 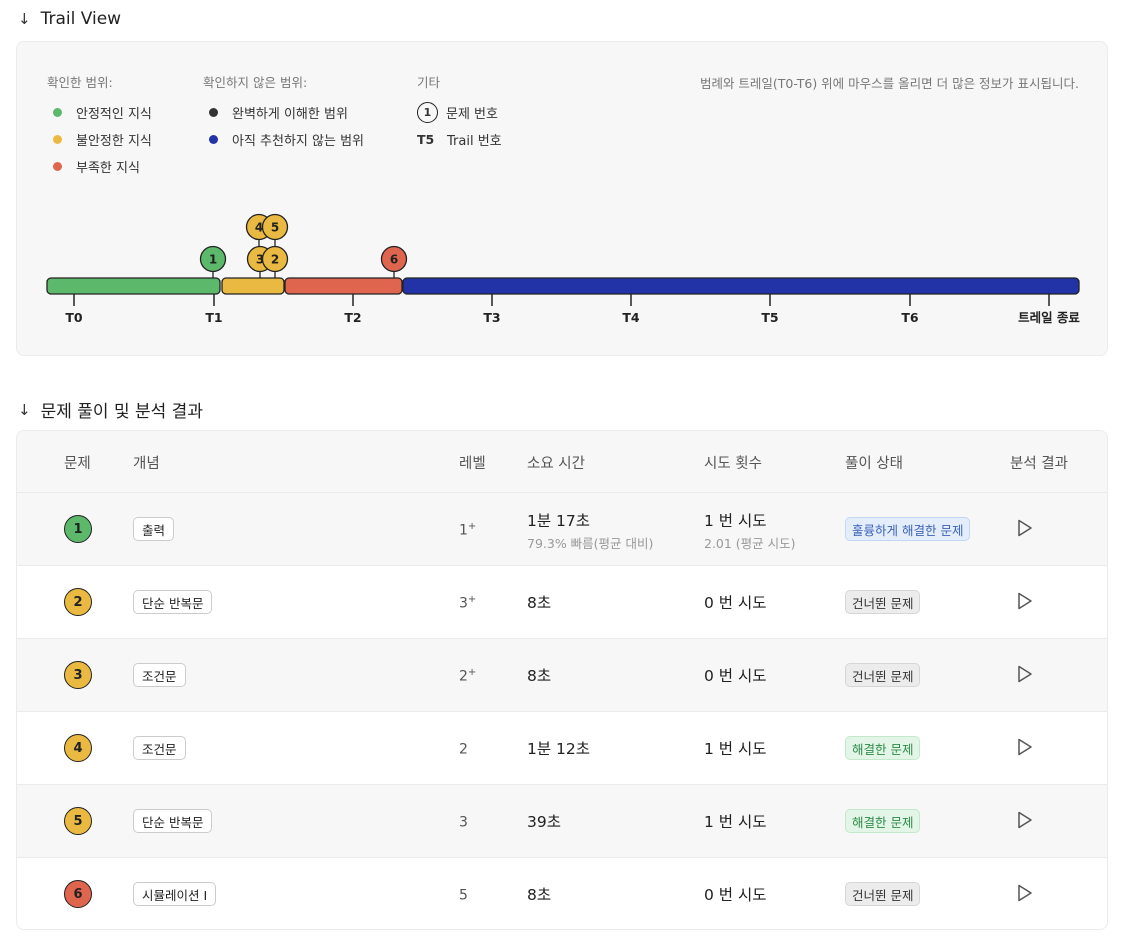 I want to click on concept-tag: 출력, so click(x=154, y=529).